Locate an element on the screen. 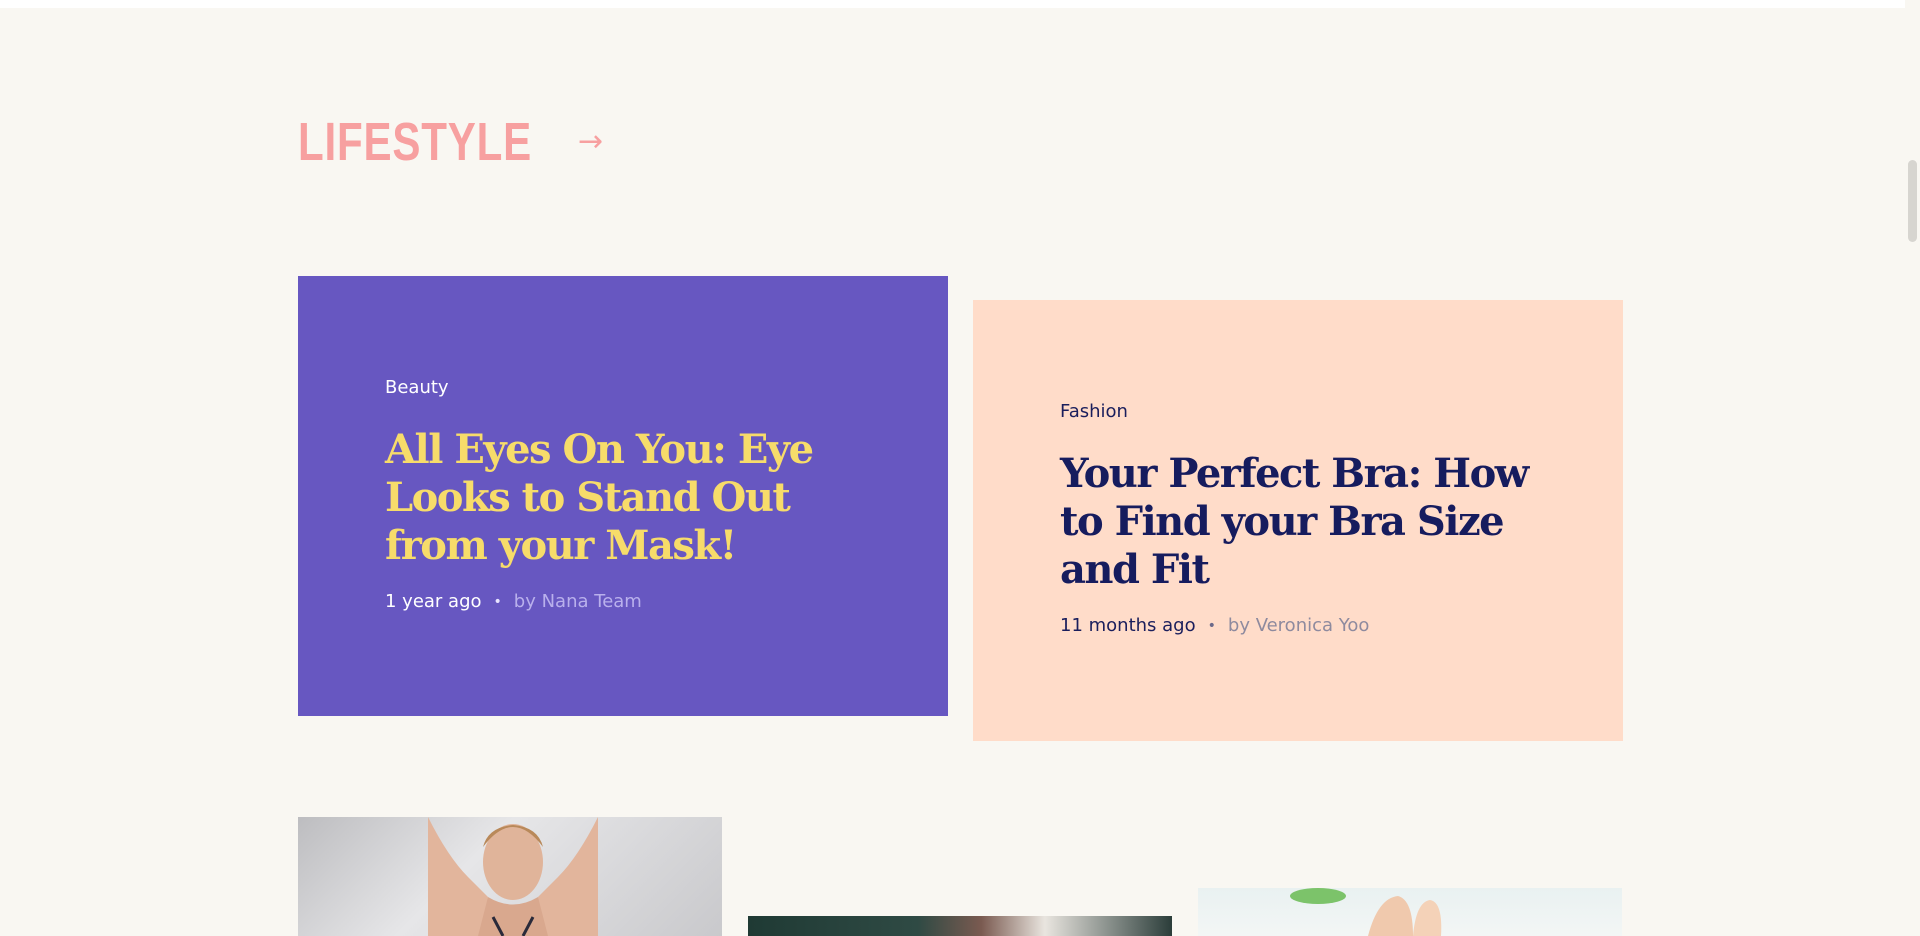 This screenshot has height=936, width=1920. section-title: LIFESTYLE is located at coordinates (415, 142).